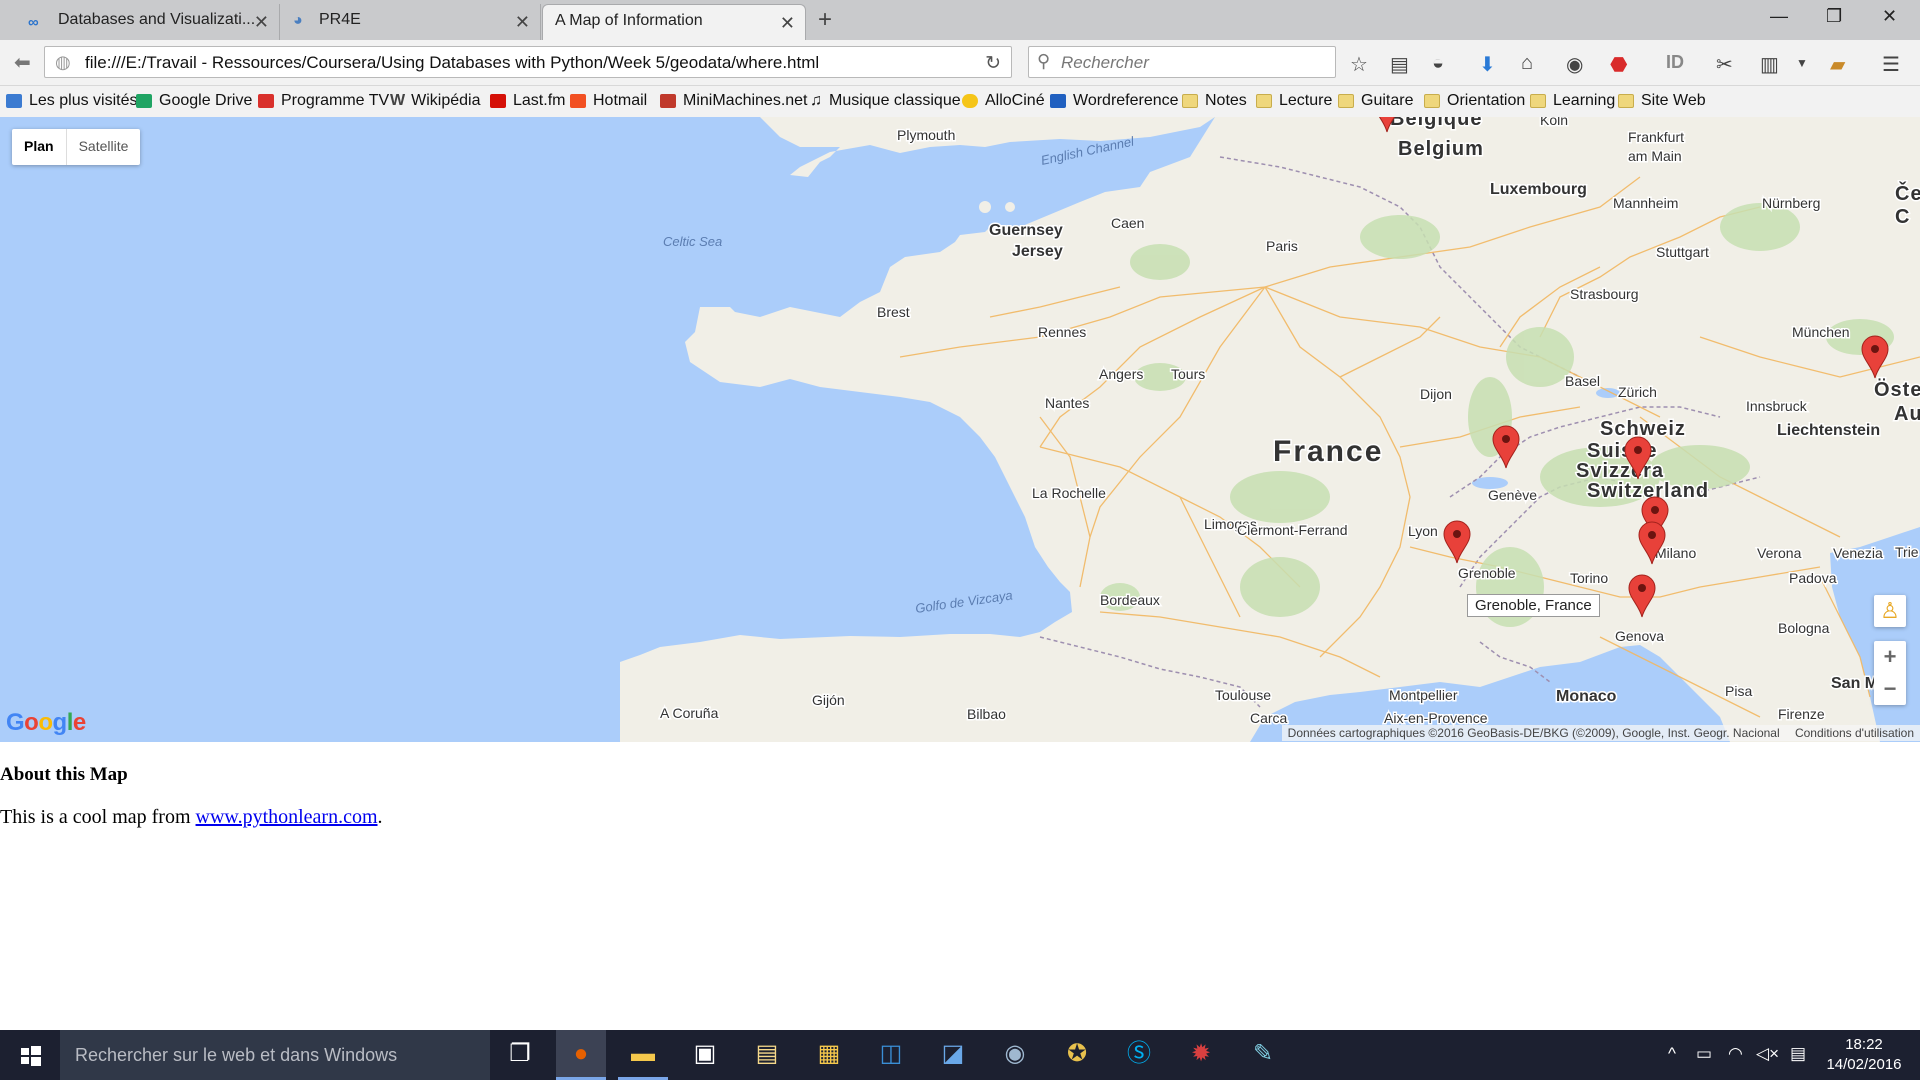  What do you see at coordinates (581, 1055) in the screenshot?
I see `firefox-icon: ●` at bounding box center [581, 1055].